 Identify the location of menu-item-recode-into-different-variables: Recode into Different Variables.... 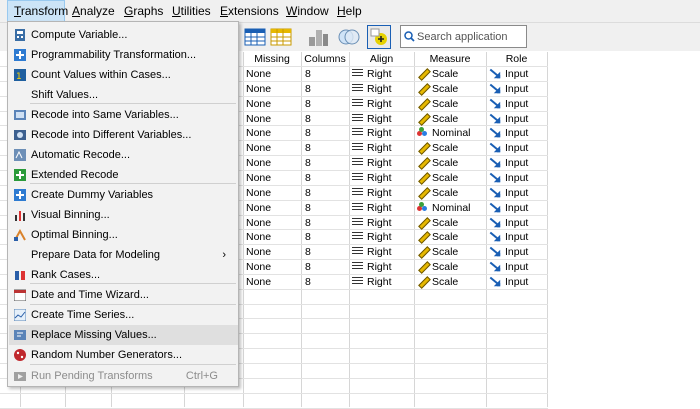
(123, 135).